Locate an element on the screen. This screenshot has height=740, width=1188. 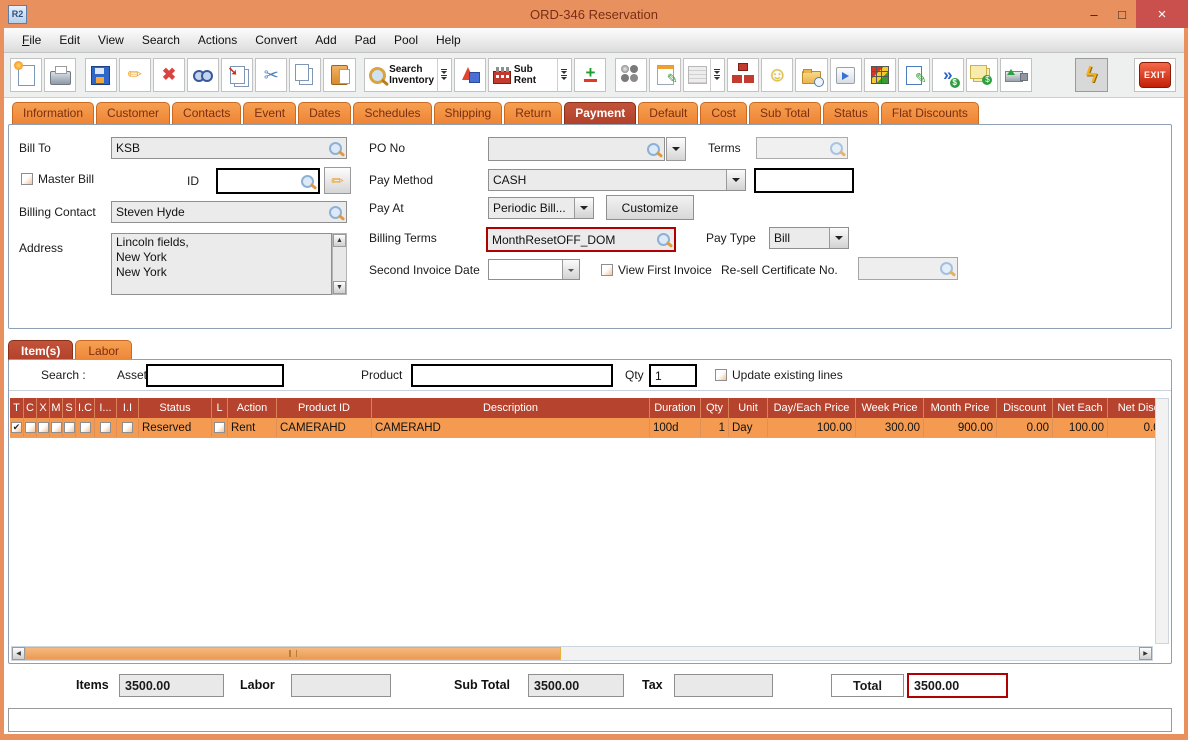
tab-customer: Customer is located at coordinates (133, 113).